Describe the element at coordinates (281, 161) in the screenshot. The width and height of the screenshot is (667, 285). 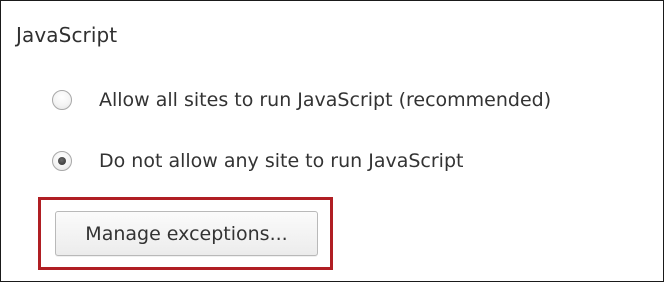
I see `radio-label-block-javascript: Do not allow any site to run JavaScript` at that location.